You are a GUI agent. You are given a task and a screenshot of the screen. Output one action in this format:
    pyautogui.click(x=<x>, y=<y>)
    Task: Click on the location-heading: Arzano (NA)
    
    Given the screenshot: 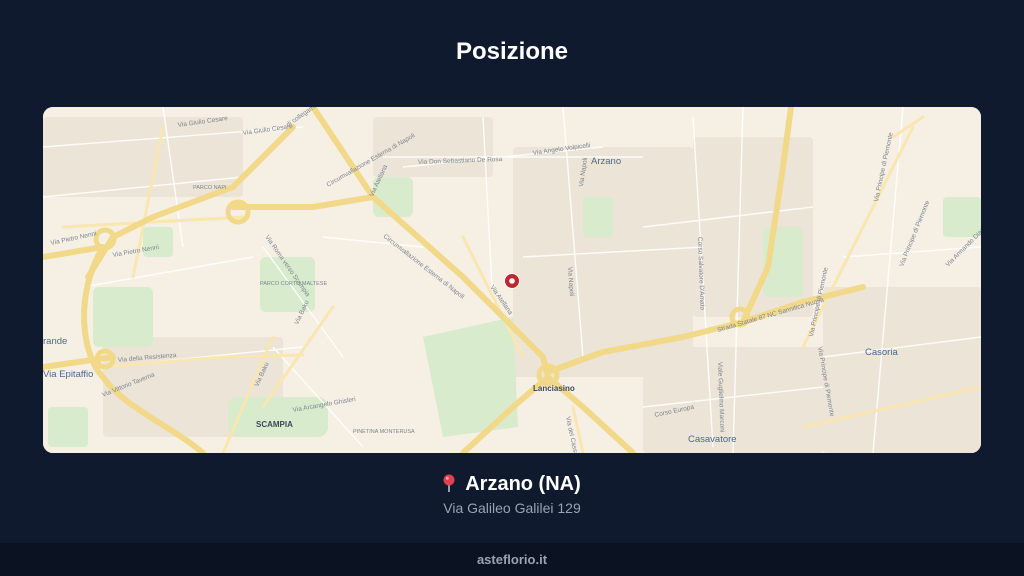 What is the action you would take?
    pyautogui.click(x=512, y=484)
    